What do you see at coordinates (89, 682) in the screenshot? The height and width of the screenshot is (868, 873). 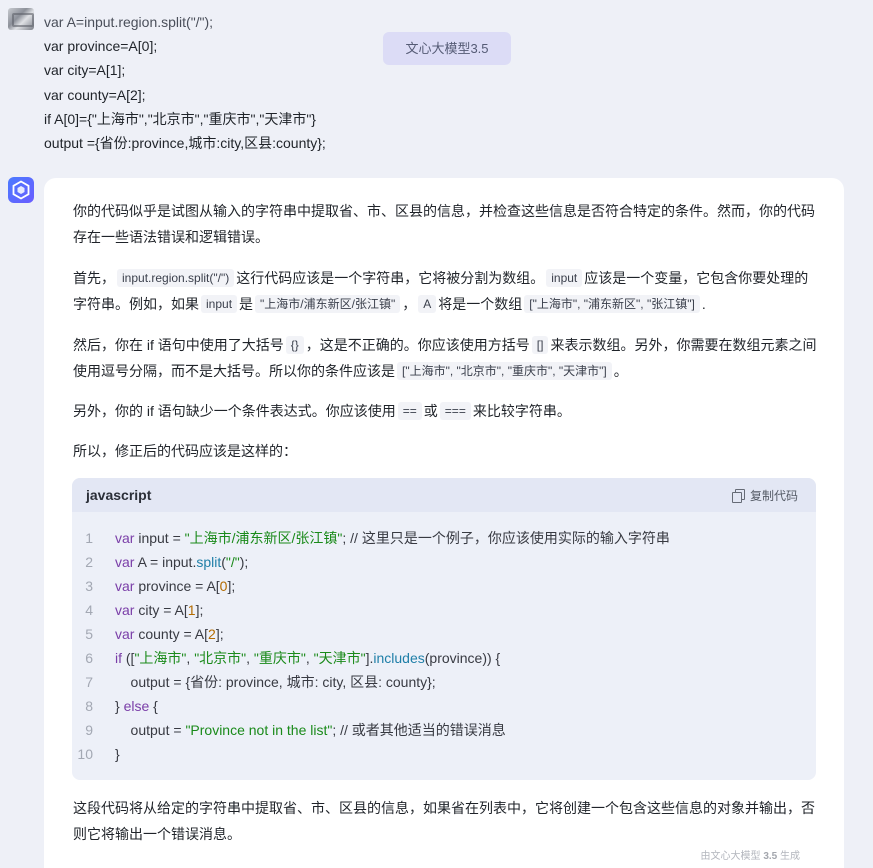 I see `line-number: 7` at bounding box center [89, 682].